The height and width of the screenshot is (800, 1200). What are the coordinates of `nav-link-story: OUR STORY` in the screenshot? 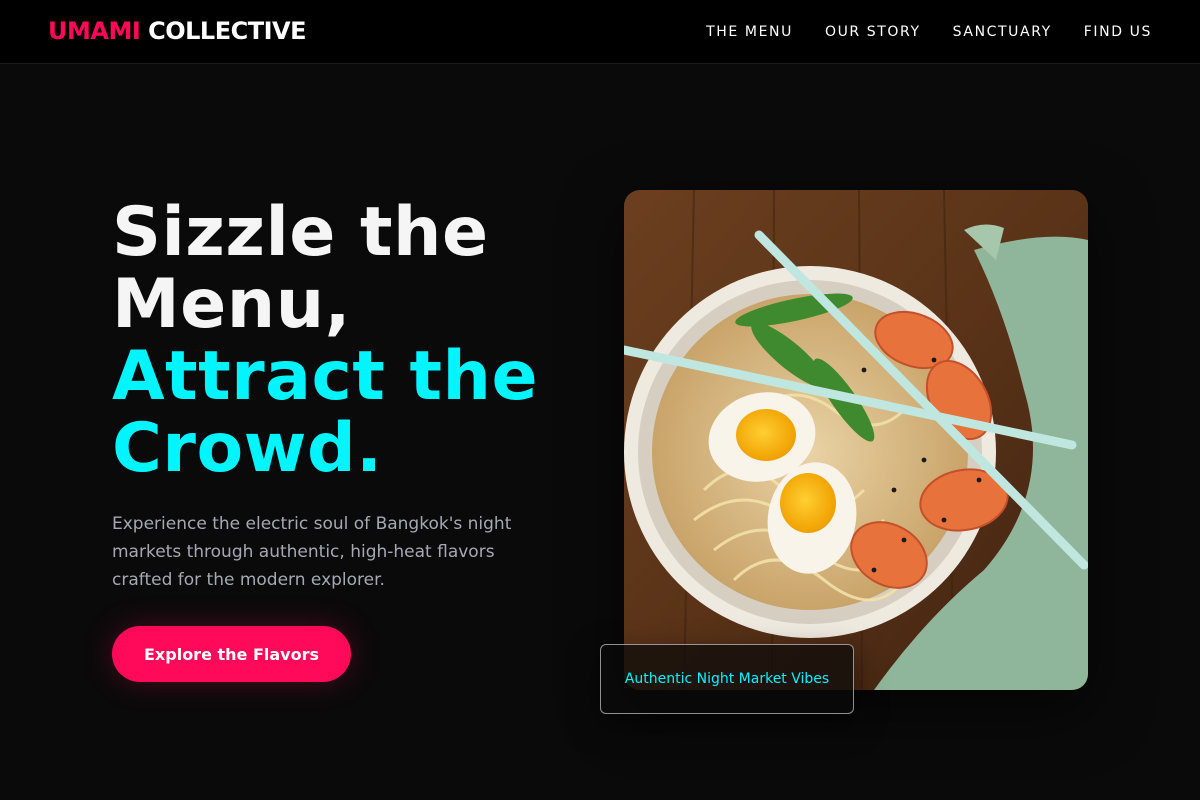 It's located at (873, 32).